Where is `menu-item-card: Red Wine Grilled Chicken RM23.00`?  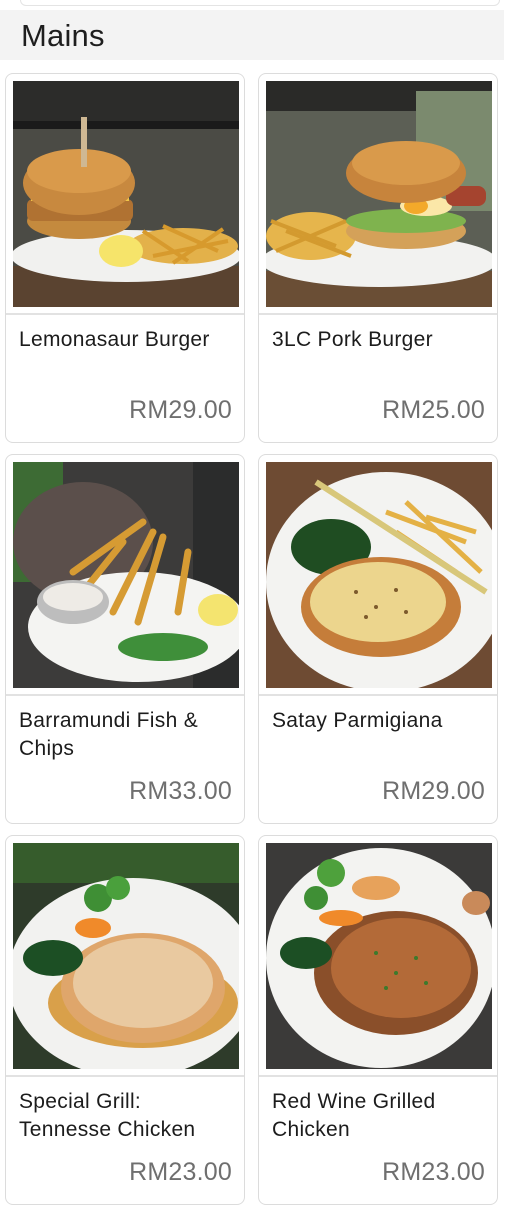 menu-item-card: Red Wine Grilled Chicken RM23.00 is located at coordinates (378, 1020).